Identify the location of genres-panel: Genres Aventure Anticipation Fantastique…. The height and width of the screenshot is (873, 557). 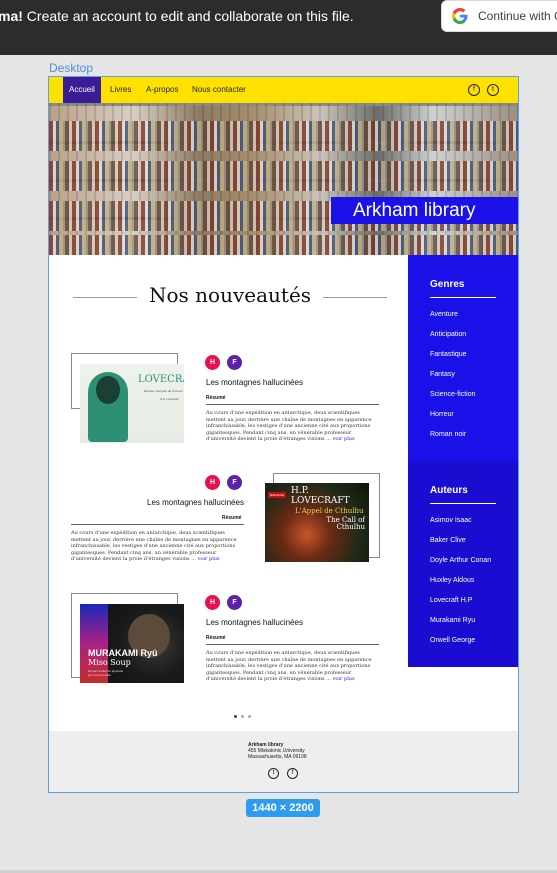
(463, 358).